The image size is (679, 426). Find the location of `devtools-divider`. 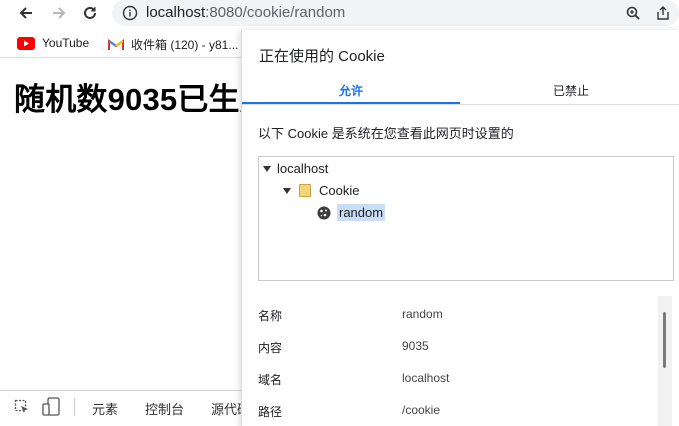

devtools-divider is located at coordinates (74, 407).